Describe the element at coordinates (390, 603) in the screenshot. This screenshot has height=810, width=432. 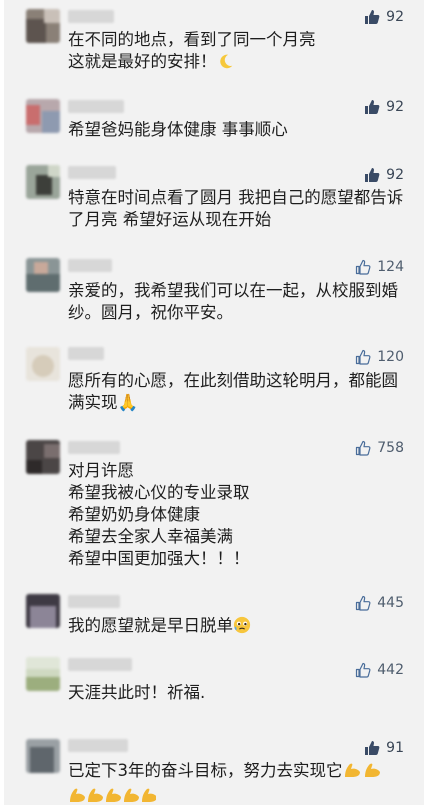
I see `like-count: 445` at that location.